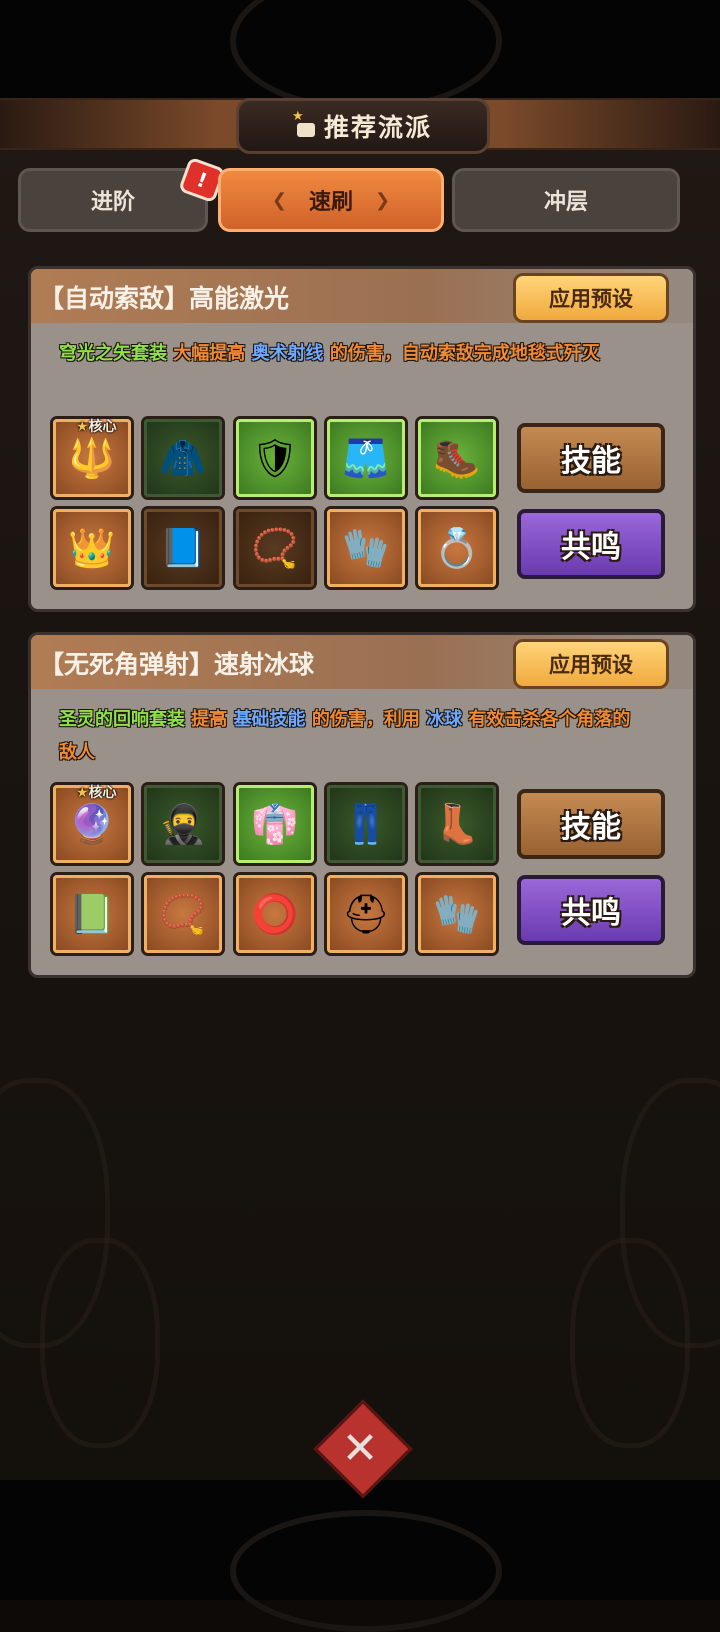  Describe the element at coordinates (279, 200) in the screenshot. I see `swirl-left-icon: ❮` at that location.